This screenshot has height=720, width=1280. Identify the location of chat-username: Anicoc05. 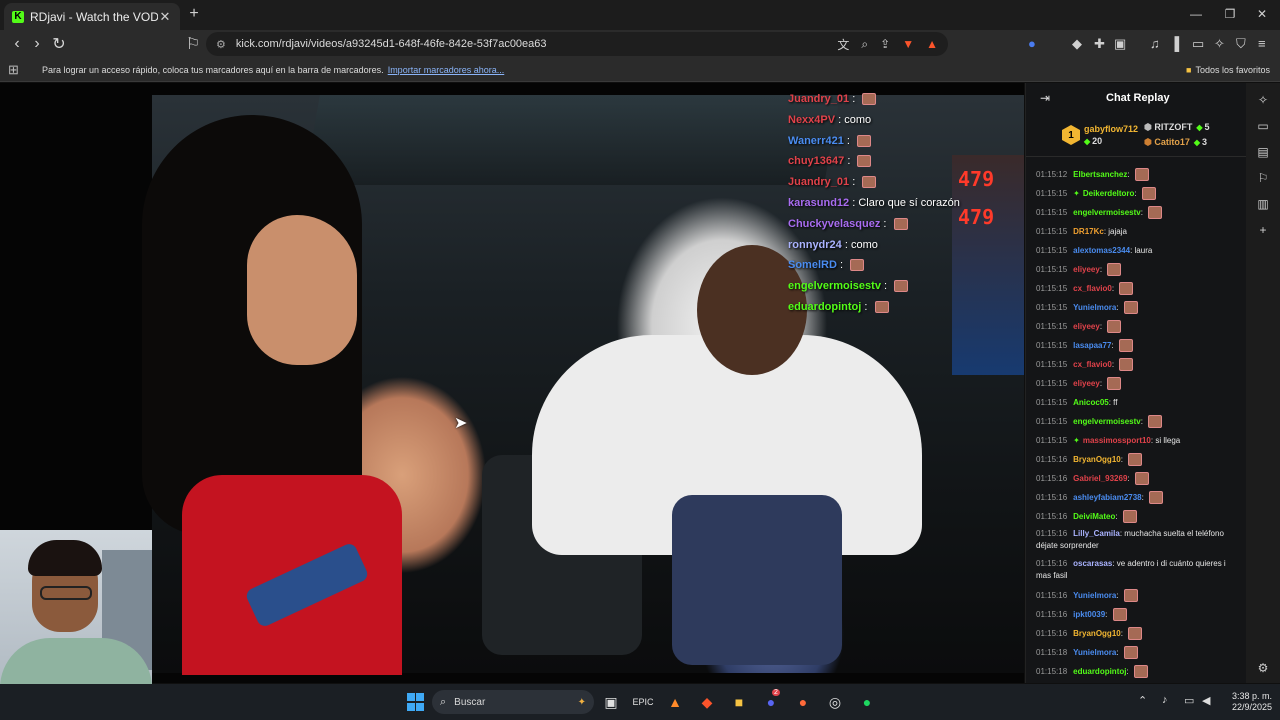
(1091, 402).